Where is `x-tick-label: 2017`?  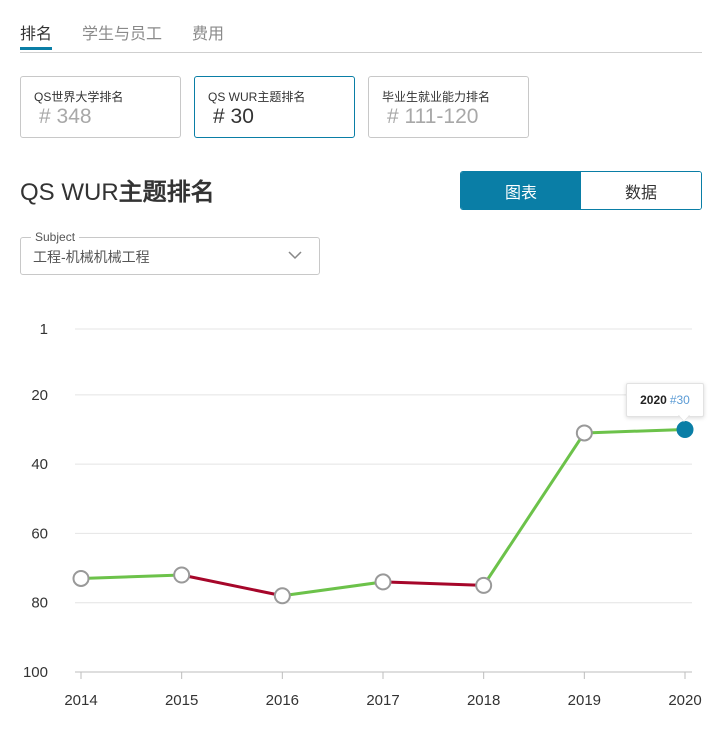
x-tick-label: 2017 is located at coordinates (382, 700).